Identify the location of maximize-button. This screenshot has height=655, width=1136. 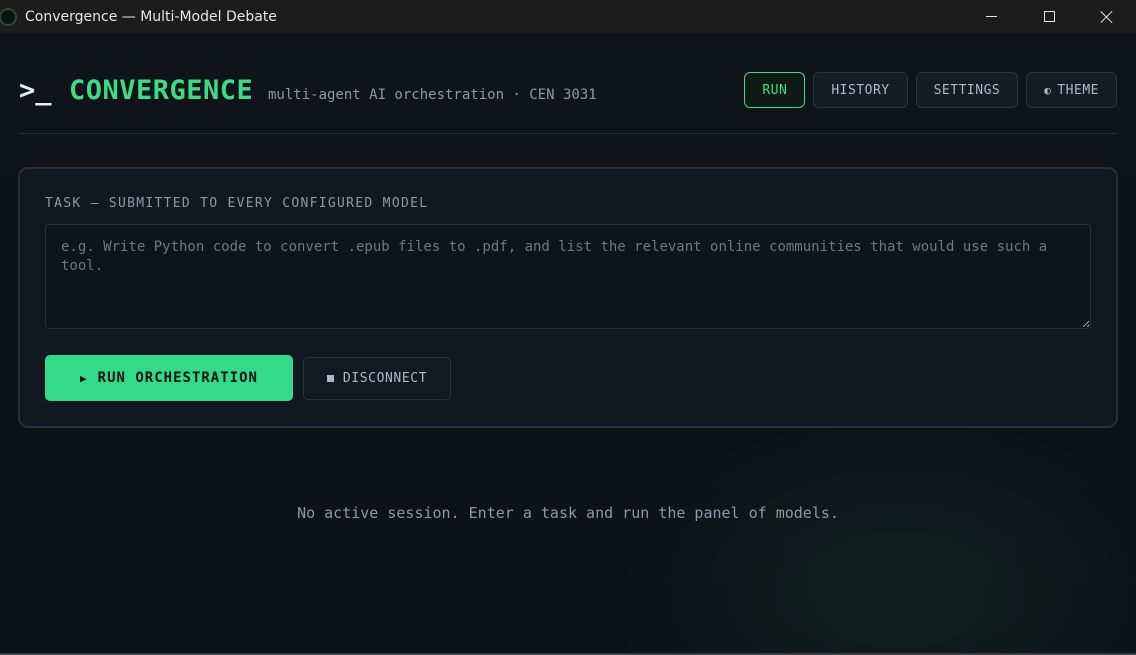
(1049, 16).